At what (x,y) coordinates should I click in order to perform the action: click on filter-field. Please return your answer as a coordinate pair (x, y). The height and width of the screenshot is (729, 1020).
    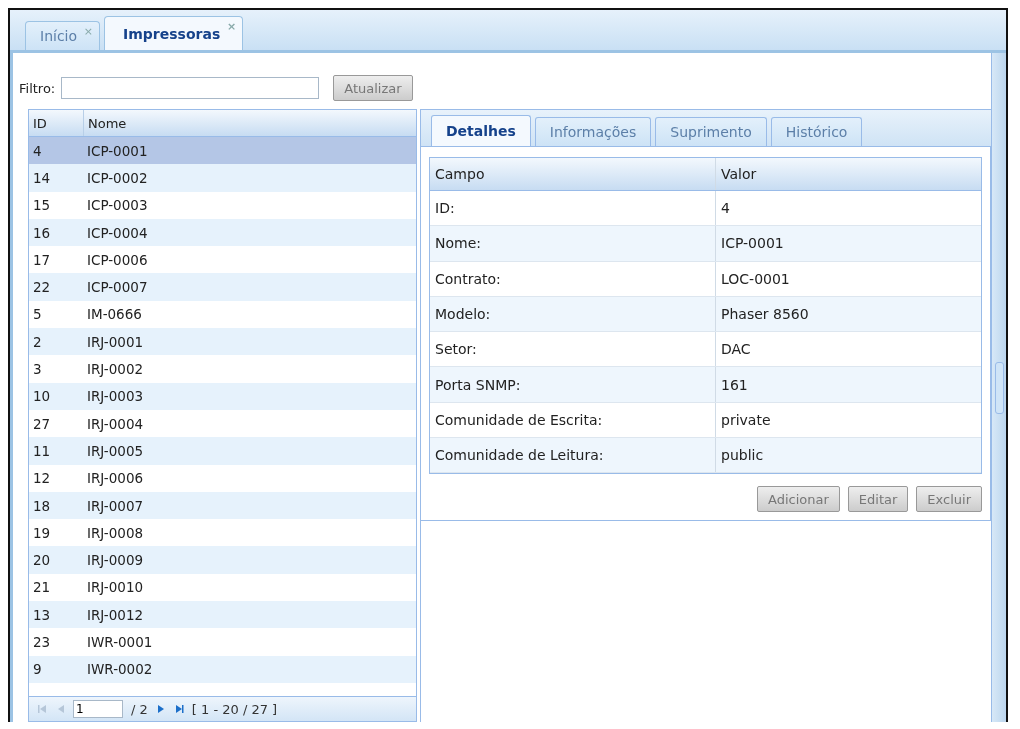
    Looking at the image, I should click on (190, 88).